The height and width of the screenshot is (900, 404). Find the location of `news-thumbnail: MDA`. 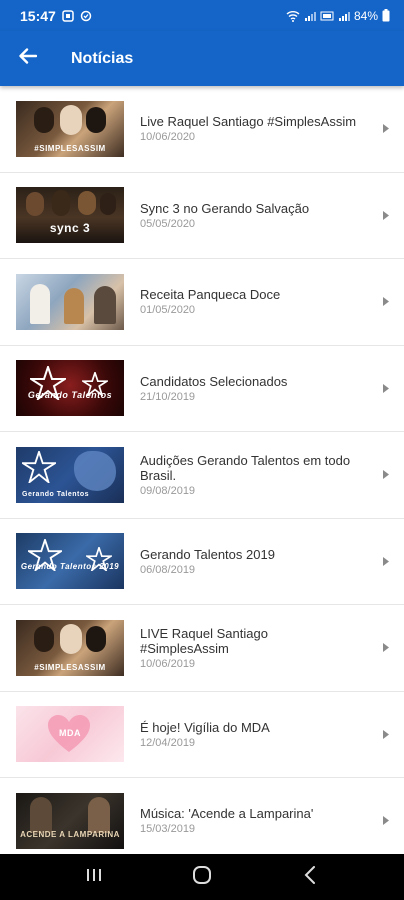

news-thumbnail: MDA is located at coordinates (70, 734).